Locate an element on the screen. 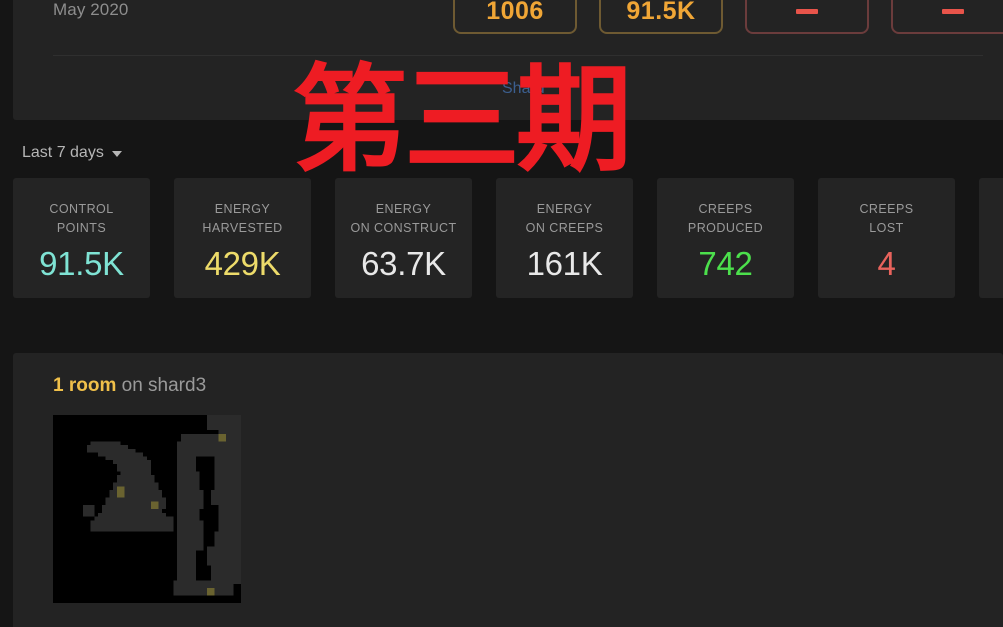  stat-card-energy-on-construct: ENERGY ON CONSTRUCT 63.7K is located at coordinates (403, 238).